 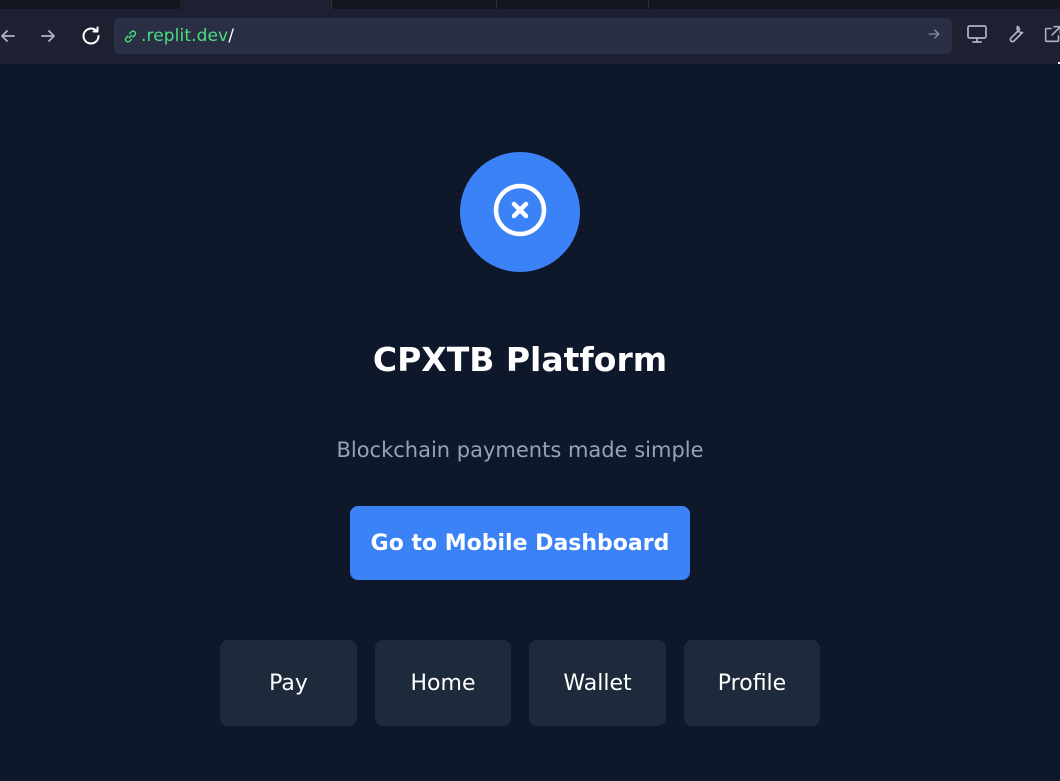 I want to click on reload-icon, so click(x=91, y=36).